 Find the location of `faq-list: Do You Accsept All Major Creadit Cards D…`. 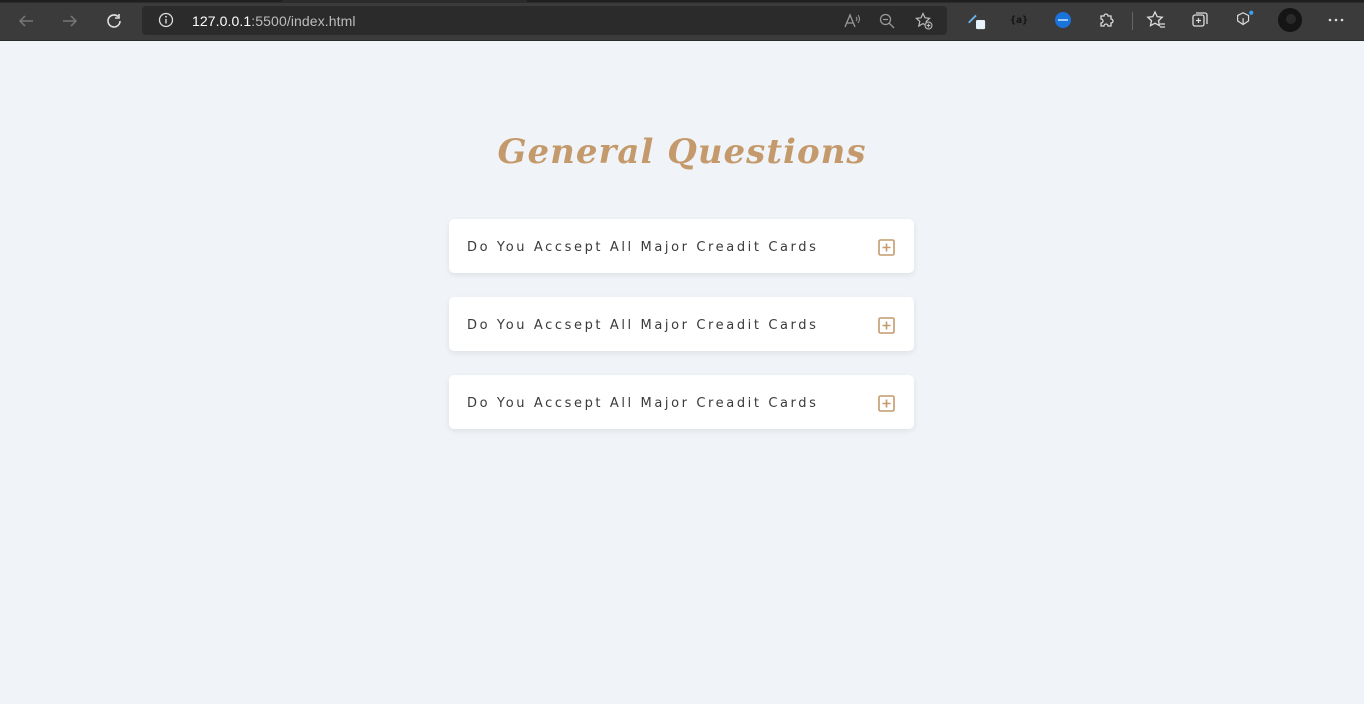

faq-list: Do You Accsept All Major Creadit Cards D… is located at coordinates (681, 336).